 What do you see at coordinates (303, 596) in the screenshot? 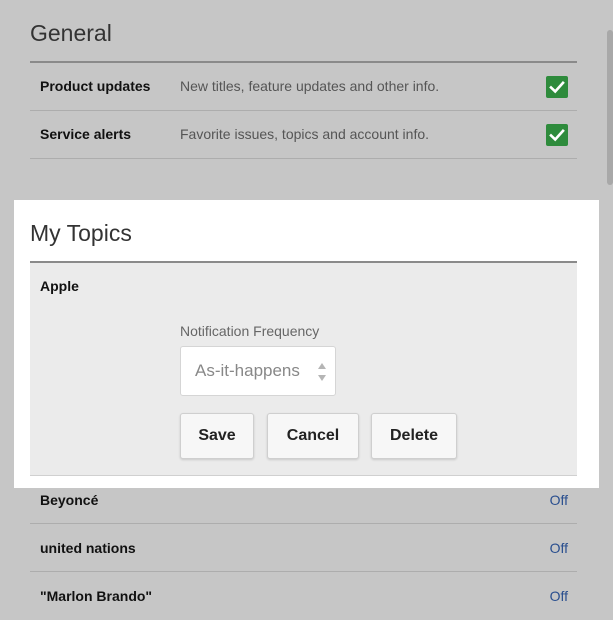
I see `topic-row-marlon-brando: "Marlon Brando" Off` at bounding box center [303, 596].